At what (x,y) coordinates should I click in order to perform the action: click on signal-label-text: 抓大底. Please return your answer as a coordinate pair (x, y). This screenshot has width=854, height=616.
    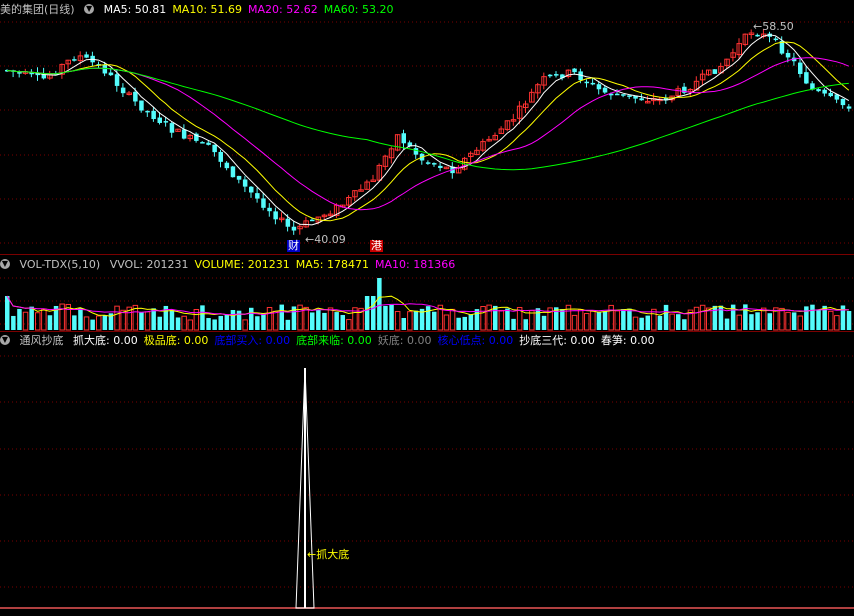
    Looking at the image, I should click on (333, 554).